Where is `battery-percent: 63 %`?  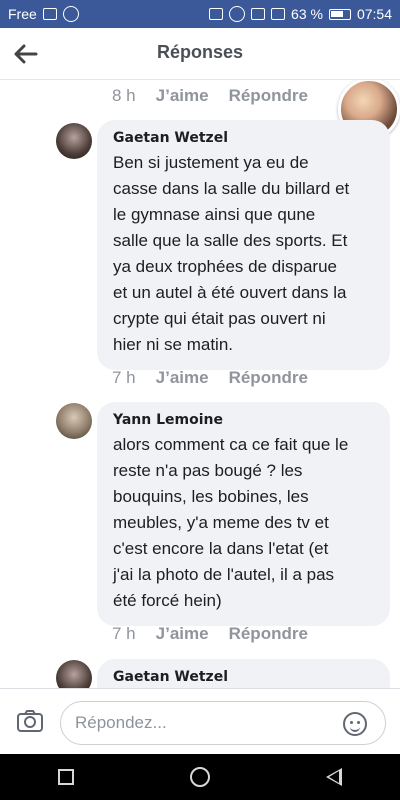
battery-percent: 63 % is located at coordinates (307, 14).